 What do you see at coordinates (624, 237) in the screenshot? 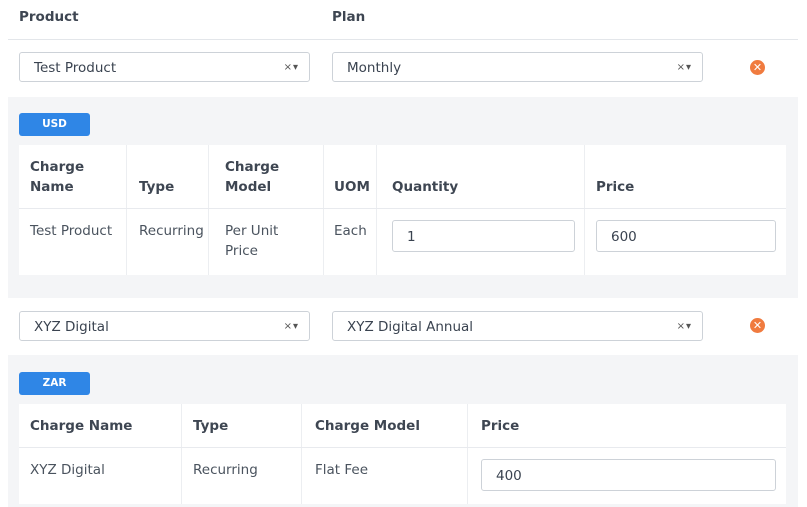
I see `price-value: 600` at bounding box center [624, 237].